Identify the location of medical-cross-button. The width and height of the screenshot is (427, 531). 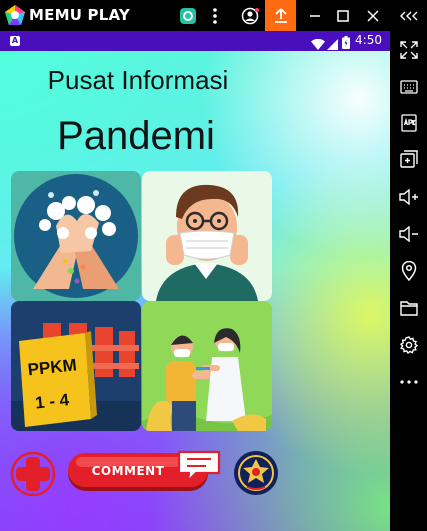
(33, 474).